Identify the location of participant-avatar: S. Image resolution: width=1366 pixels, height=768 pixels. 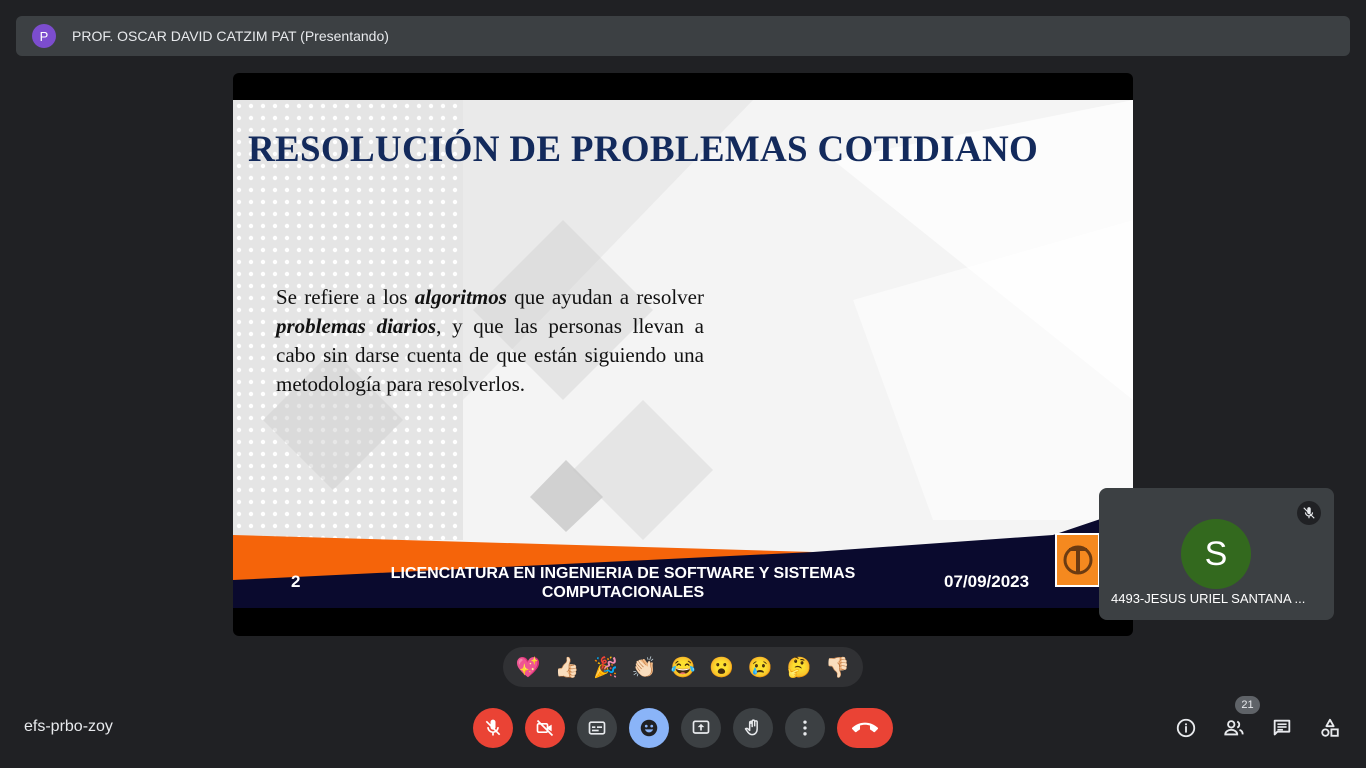
(1216, 554).